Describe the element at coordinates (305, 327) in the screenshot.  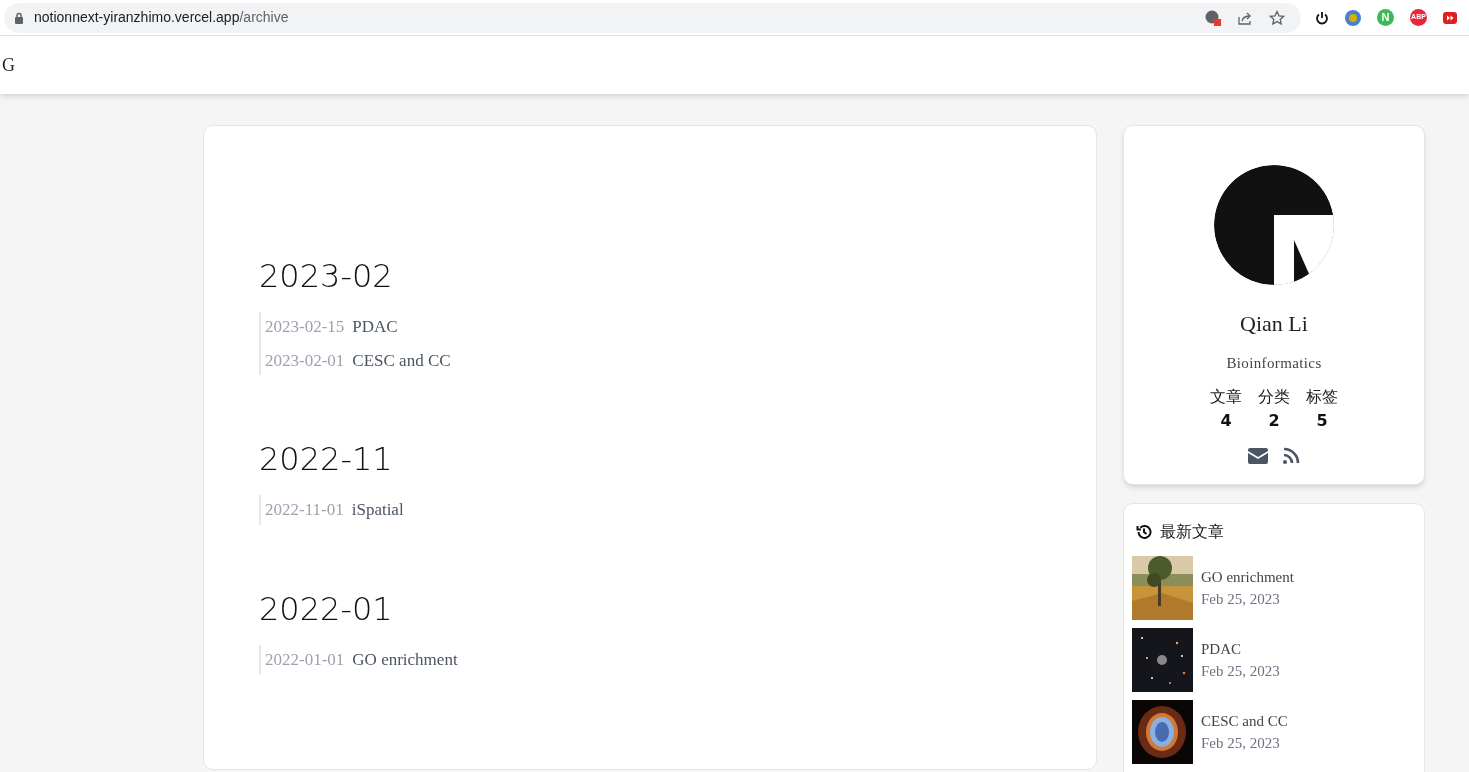
I see `post-date: 2023-02-15` at that location.